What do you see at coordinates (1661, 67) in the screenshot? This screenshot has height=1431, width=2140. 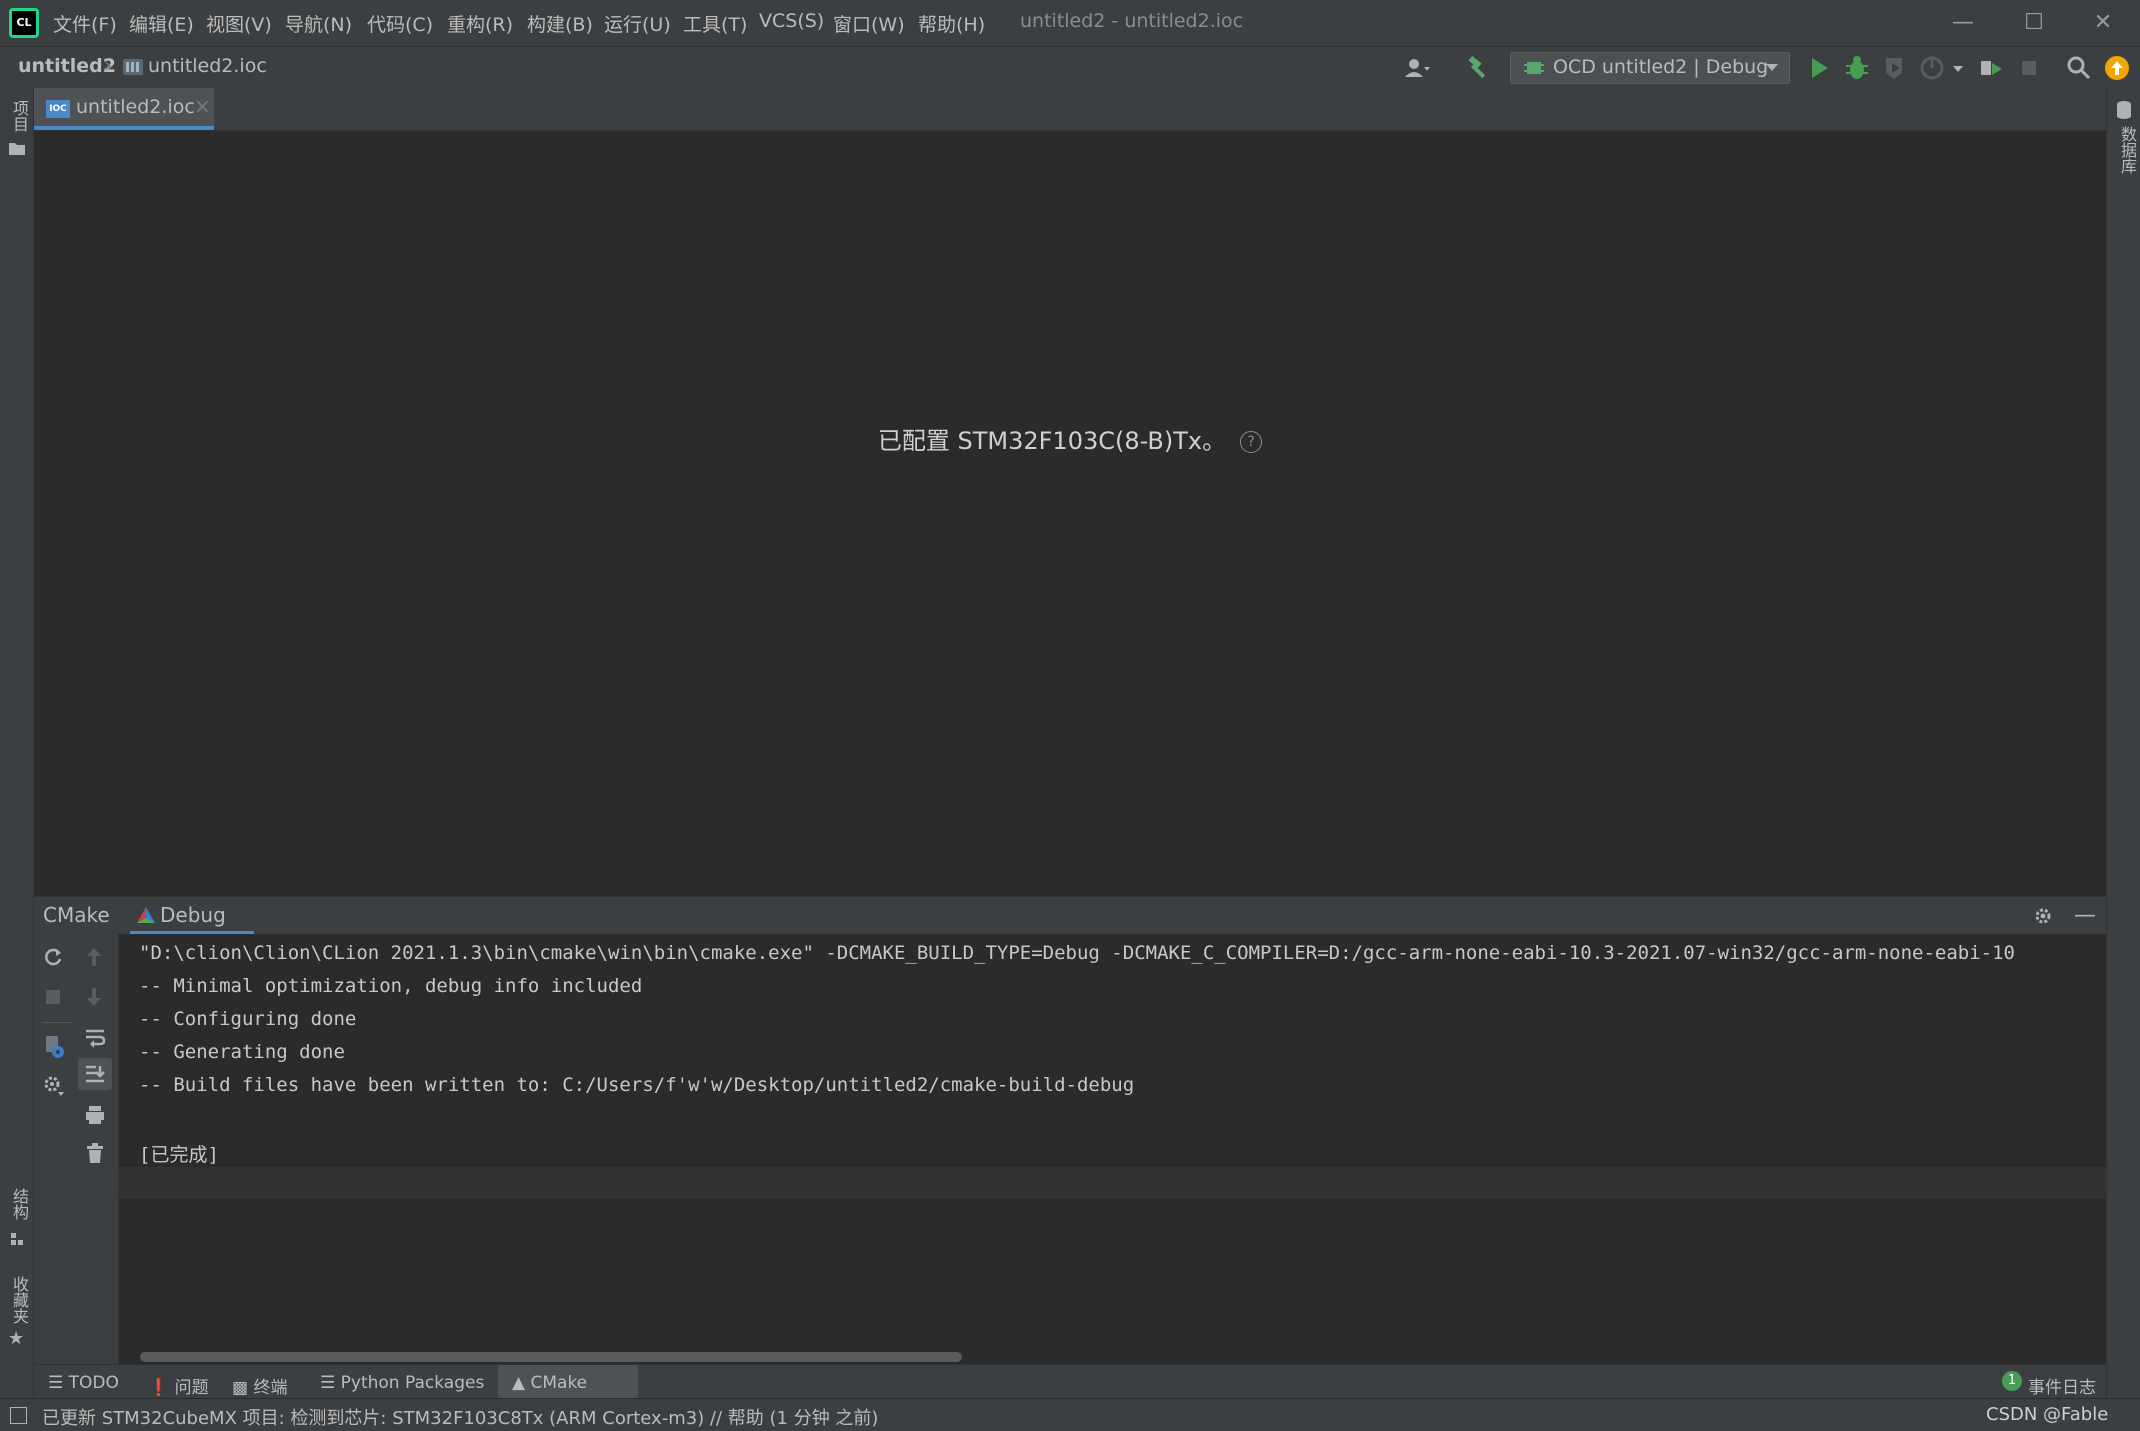 I see `run-configuration-label: OCD untitled2 | Debug` at bounding box center [1661, 67].